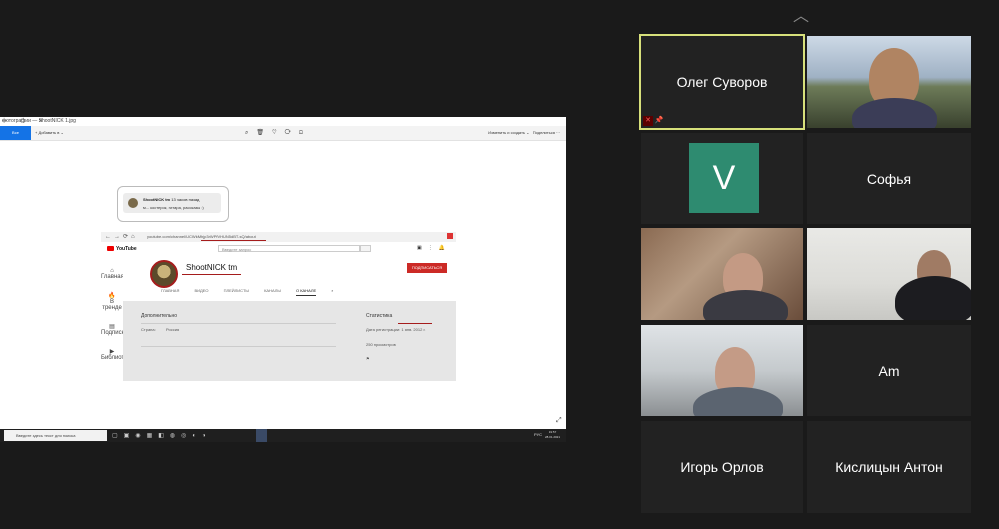 Image resolution: width=999 pixels, height=529 pixels. I want to click on add-to-button: + Добавить в ⌄, so click(49, 132).